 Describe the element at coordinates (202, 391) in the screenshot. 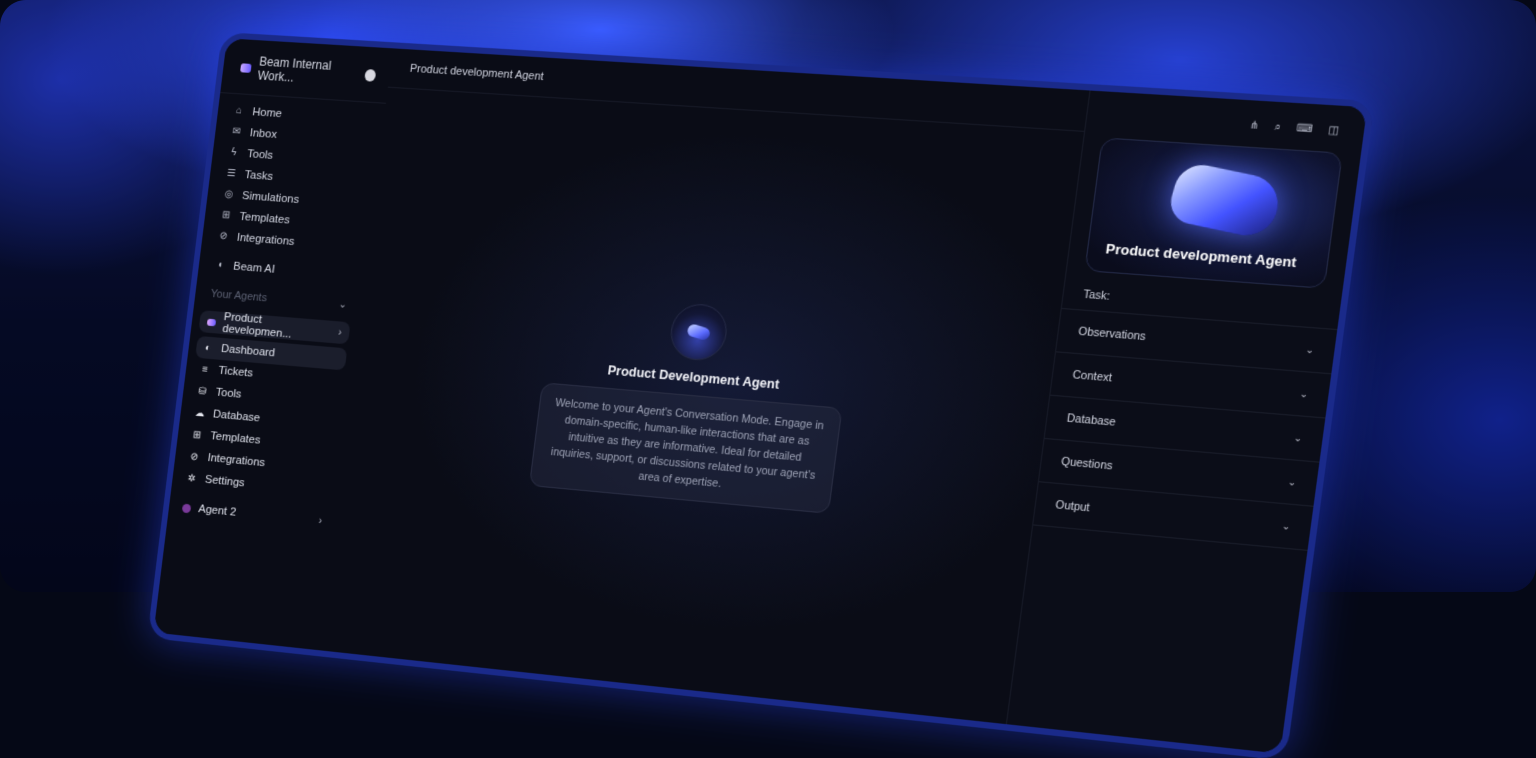

I see `tools-icon: ⛁` at that location.